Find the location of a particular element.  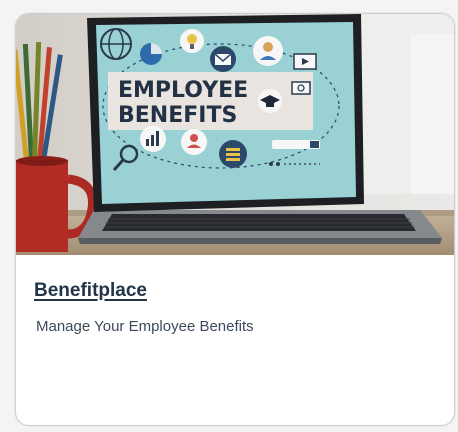

tile-title-link: Benefitplace is located at coordinates (90, 291).